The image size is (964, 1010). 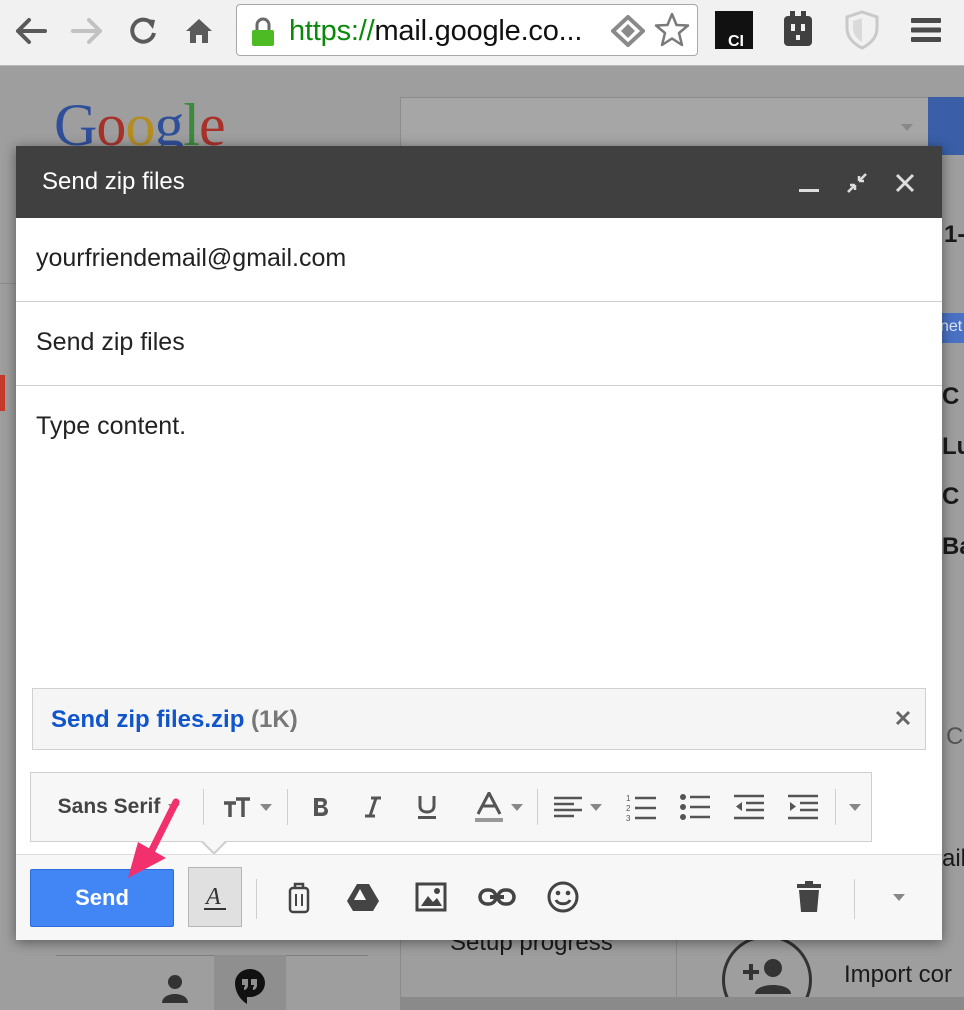 I want to click on underline-button, so click(x=427, y=807).